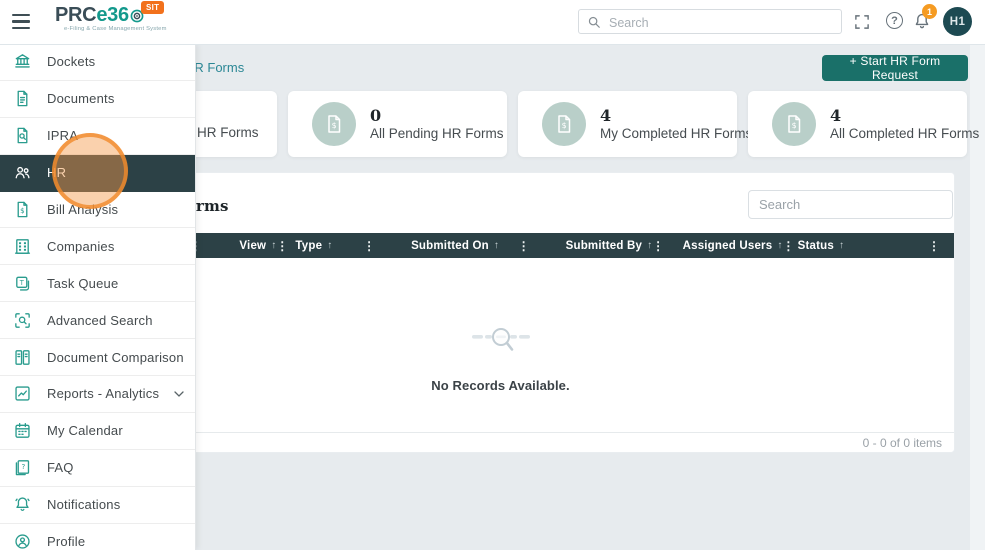 This screenshot has height=550, width=985. I want to click on companies-icon, so click(22, 246).